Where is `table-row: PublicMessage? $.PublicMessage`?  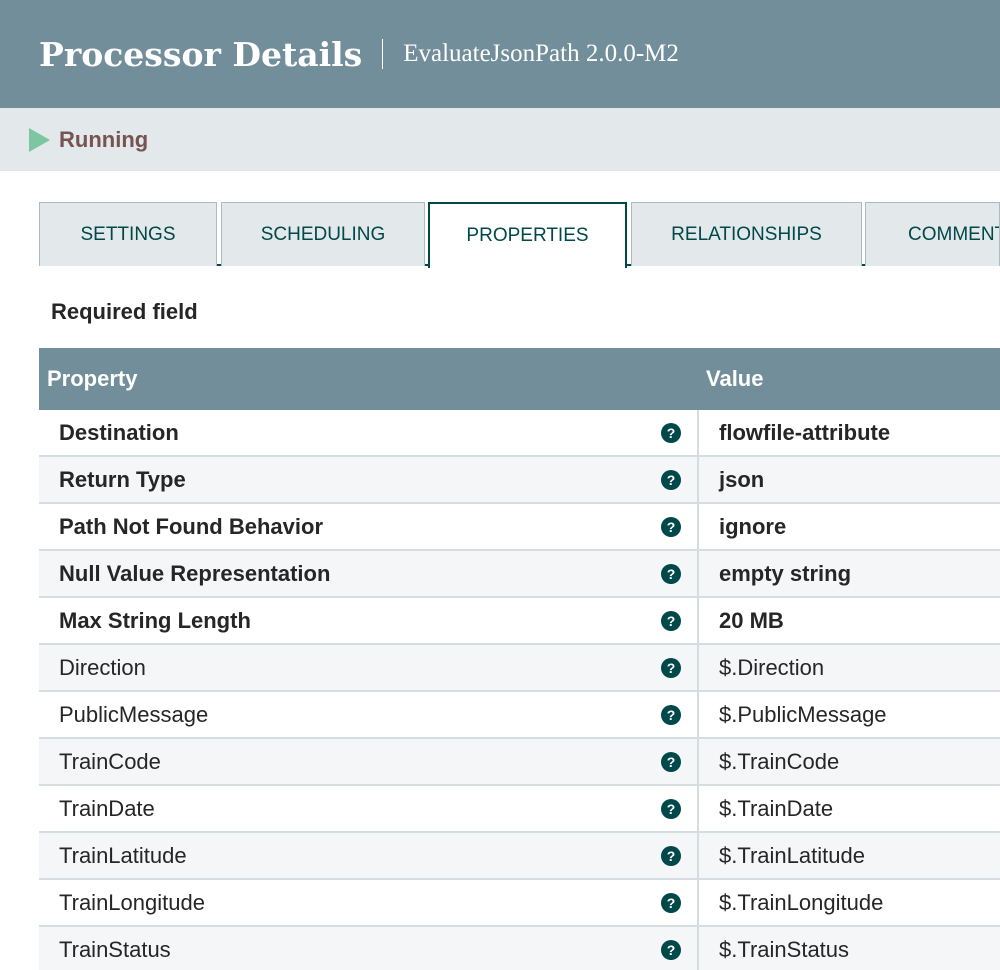 table-row: PublicMessage? $.PublicMessage is located at coordinates (519, 715).